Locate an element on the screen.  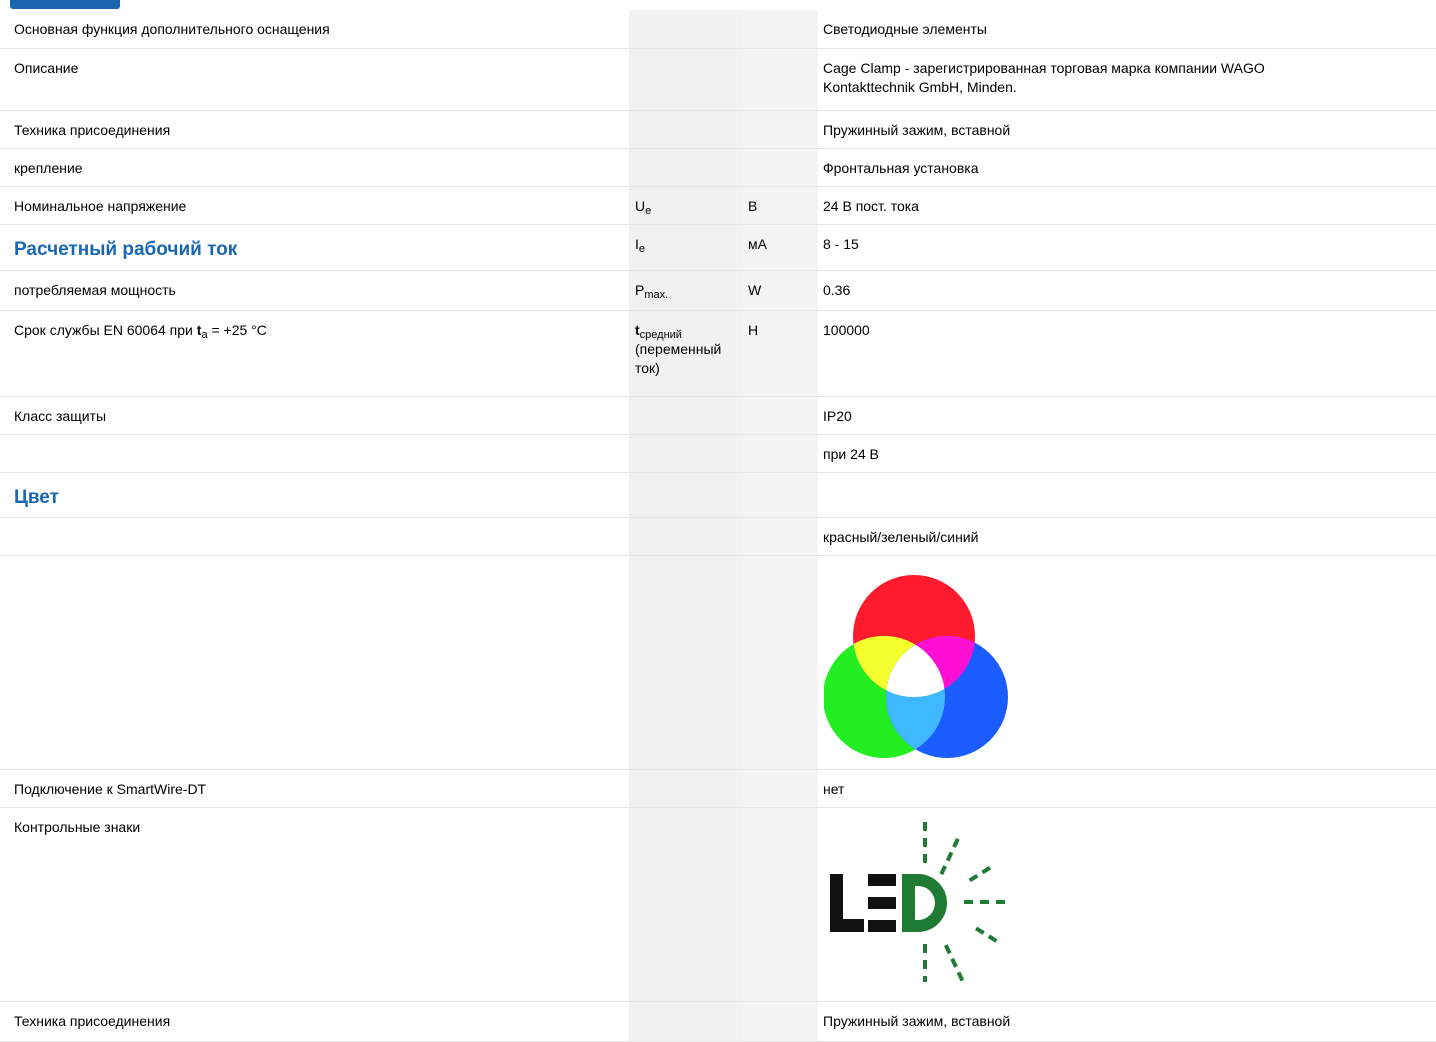
table-row: Подключение к SmartWire-DT нет is located at coordinates (718, 788).